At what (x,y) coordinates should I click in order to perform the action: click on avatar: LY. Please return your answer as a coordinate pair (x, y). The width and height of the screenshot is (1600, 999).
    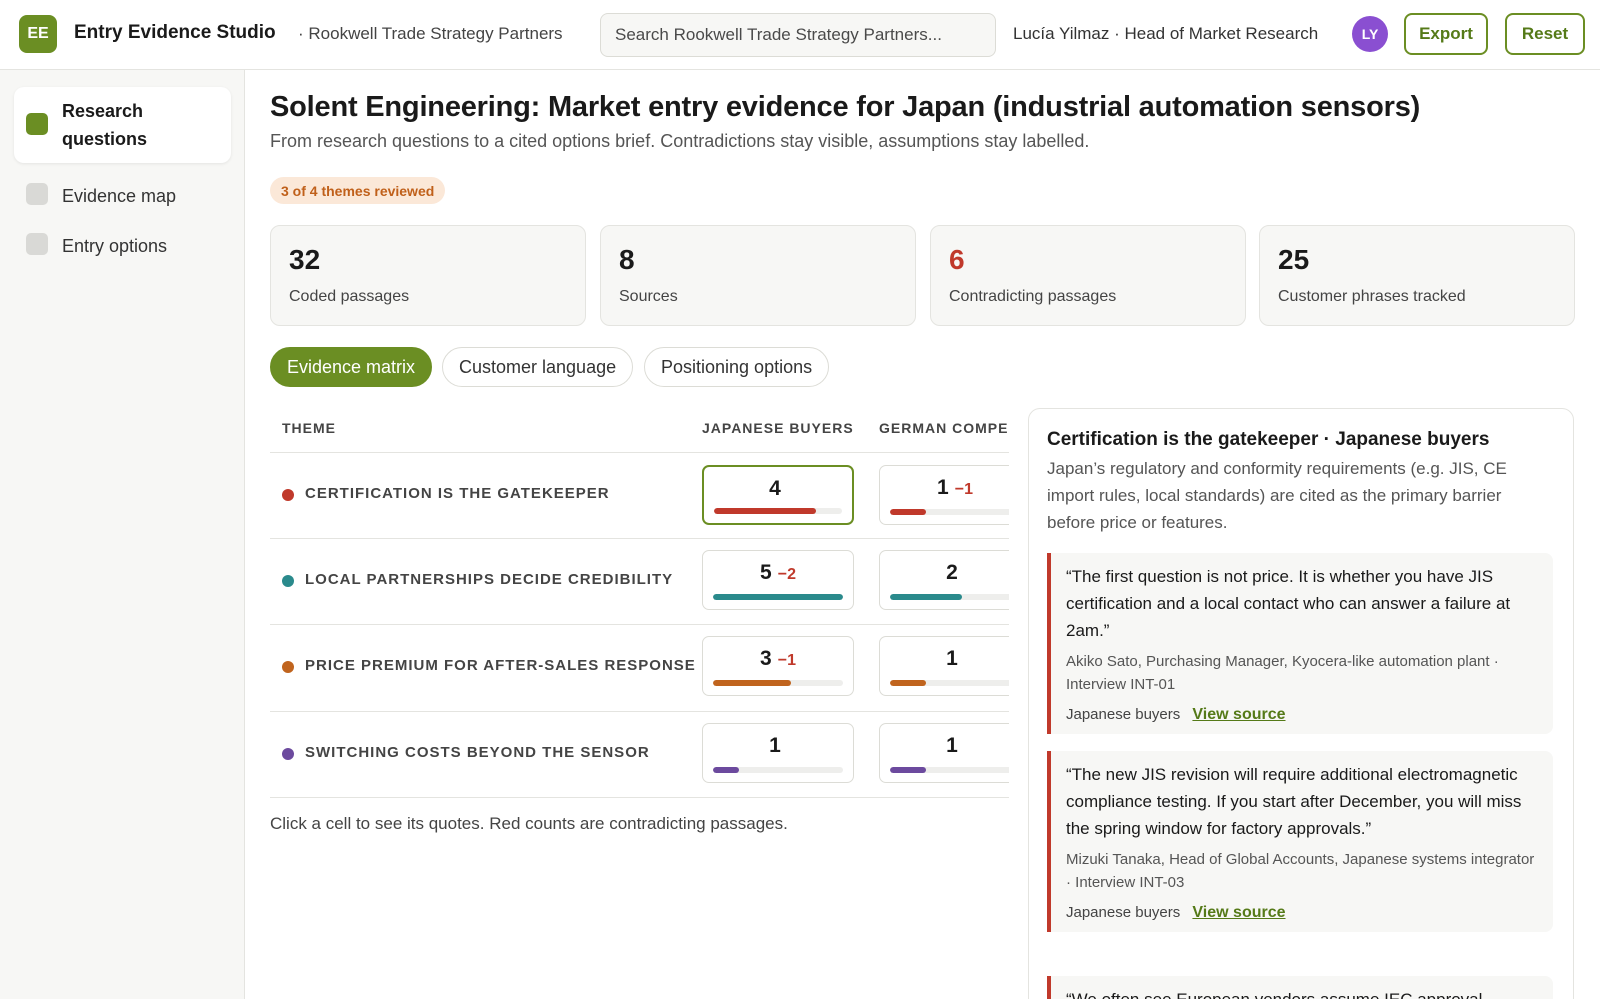
    Looking at the image, I should click on (1370, 34).